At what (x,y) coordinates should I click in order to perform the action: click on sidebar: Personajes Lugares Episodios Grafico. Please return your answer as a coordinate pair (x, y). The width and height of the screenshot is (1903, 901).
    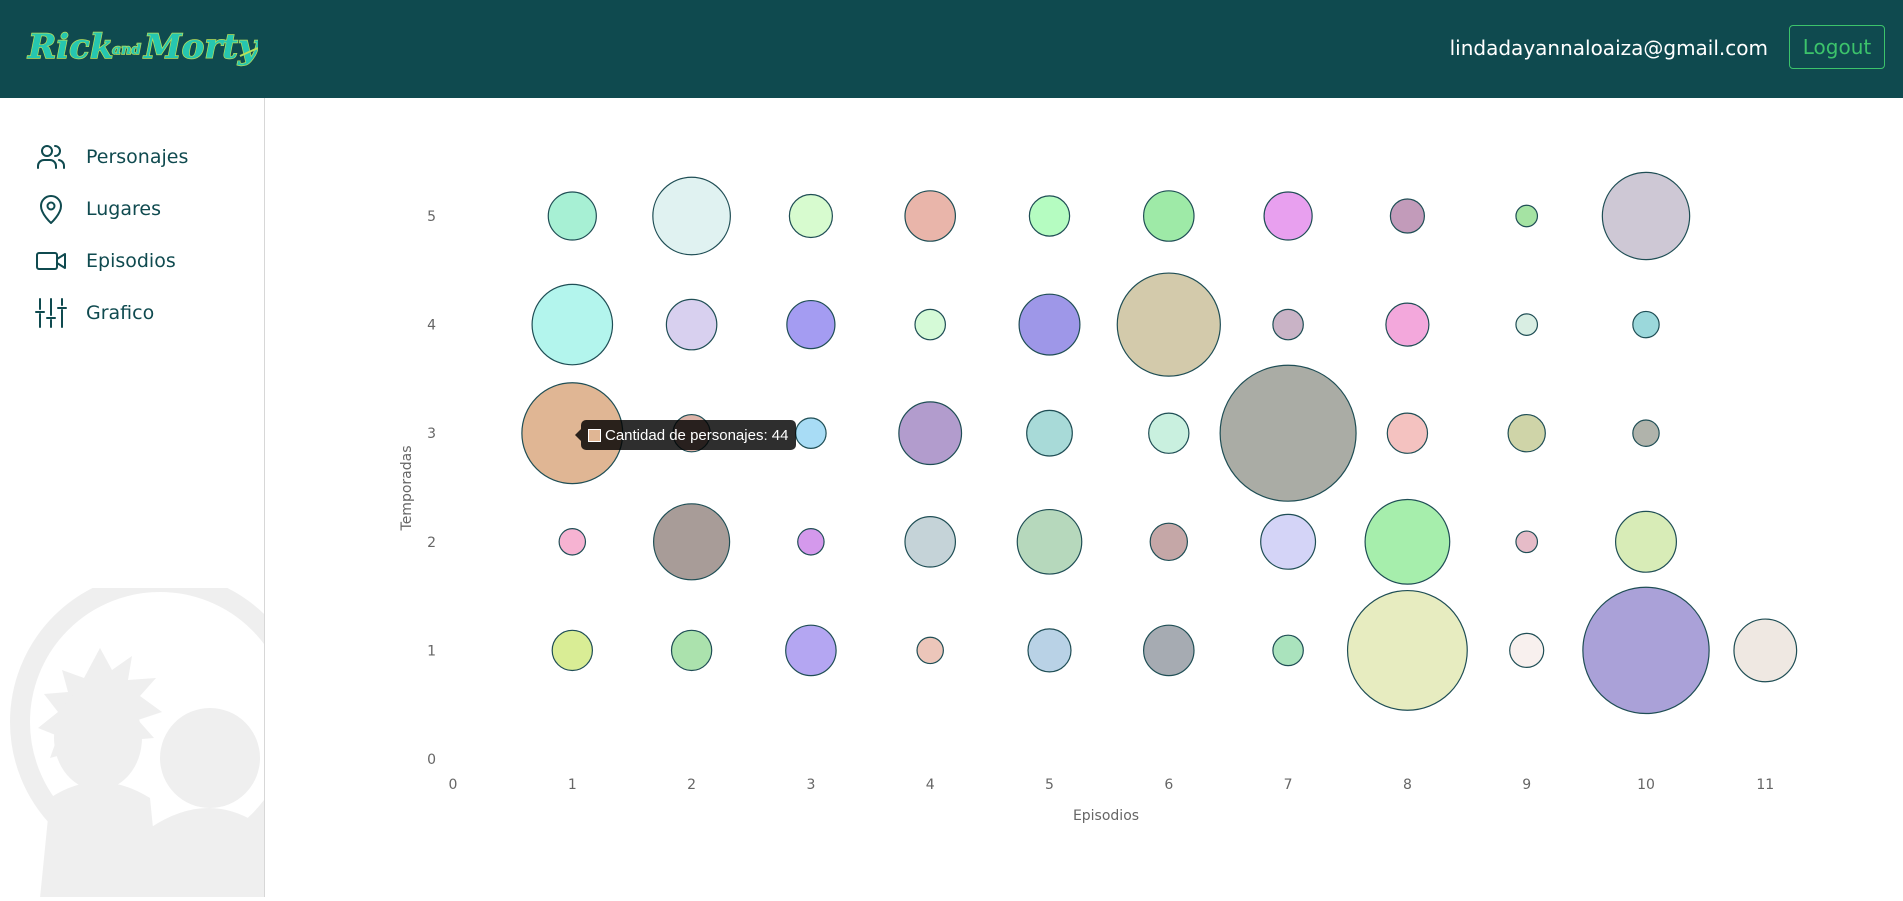
    Looking at the image, I should click on (132, 497).